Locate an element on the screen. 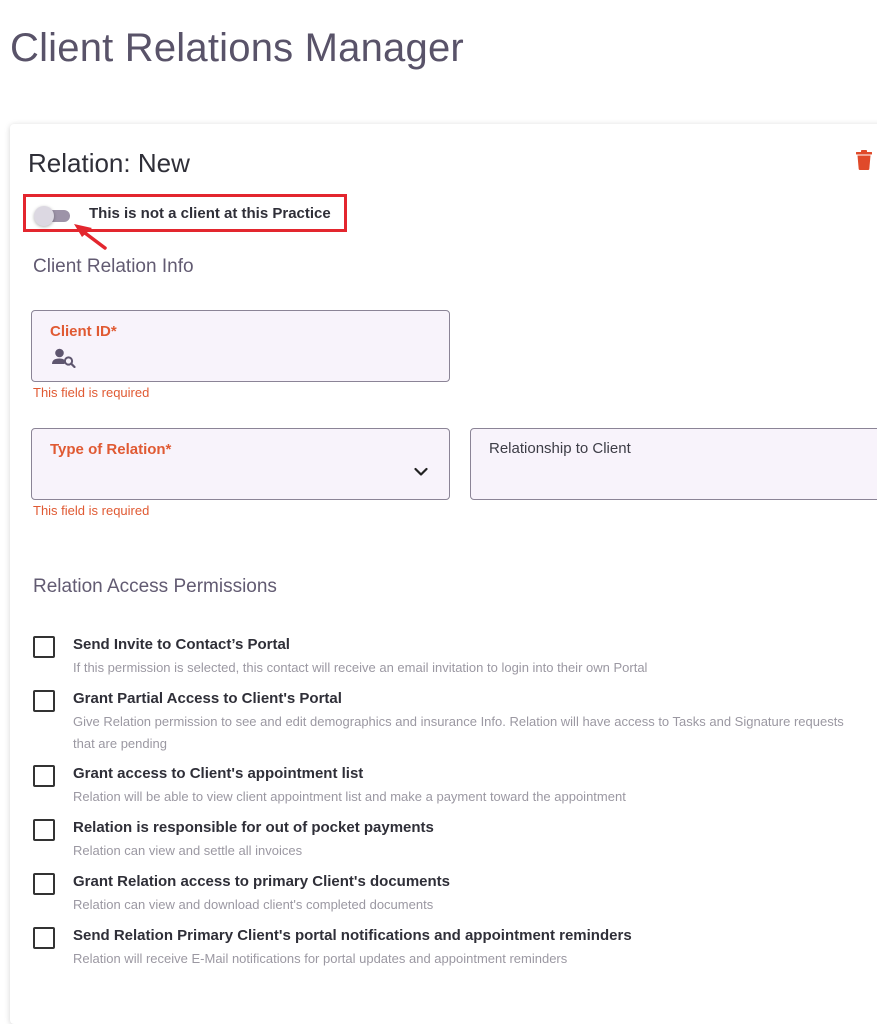 The image size is (877, 1024). permission-title: Send Invite to Contact’s Portal is located at coordinates (181, 644).